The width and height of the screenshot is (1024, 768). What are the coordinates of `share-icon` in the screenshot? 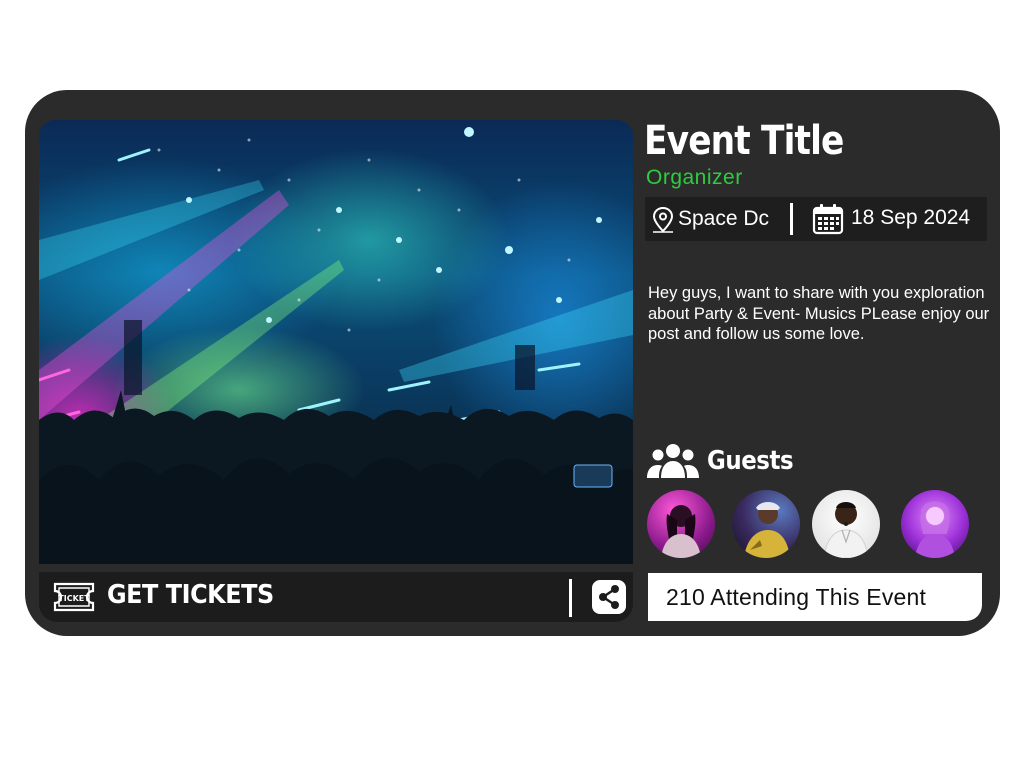 It's located at (609, 597).